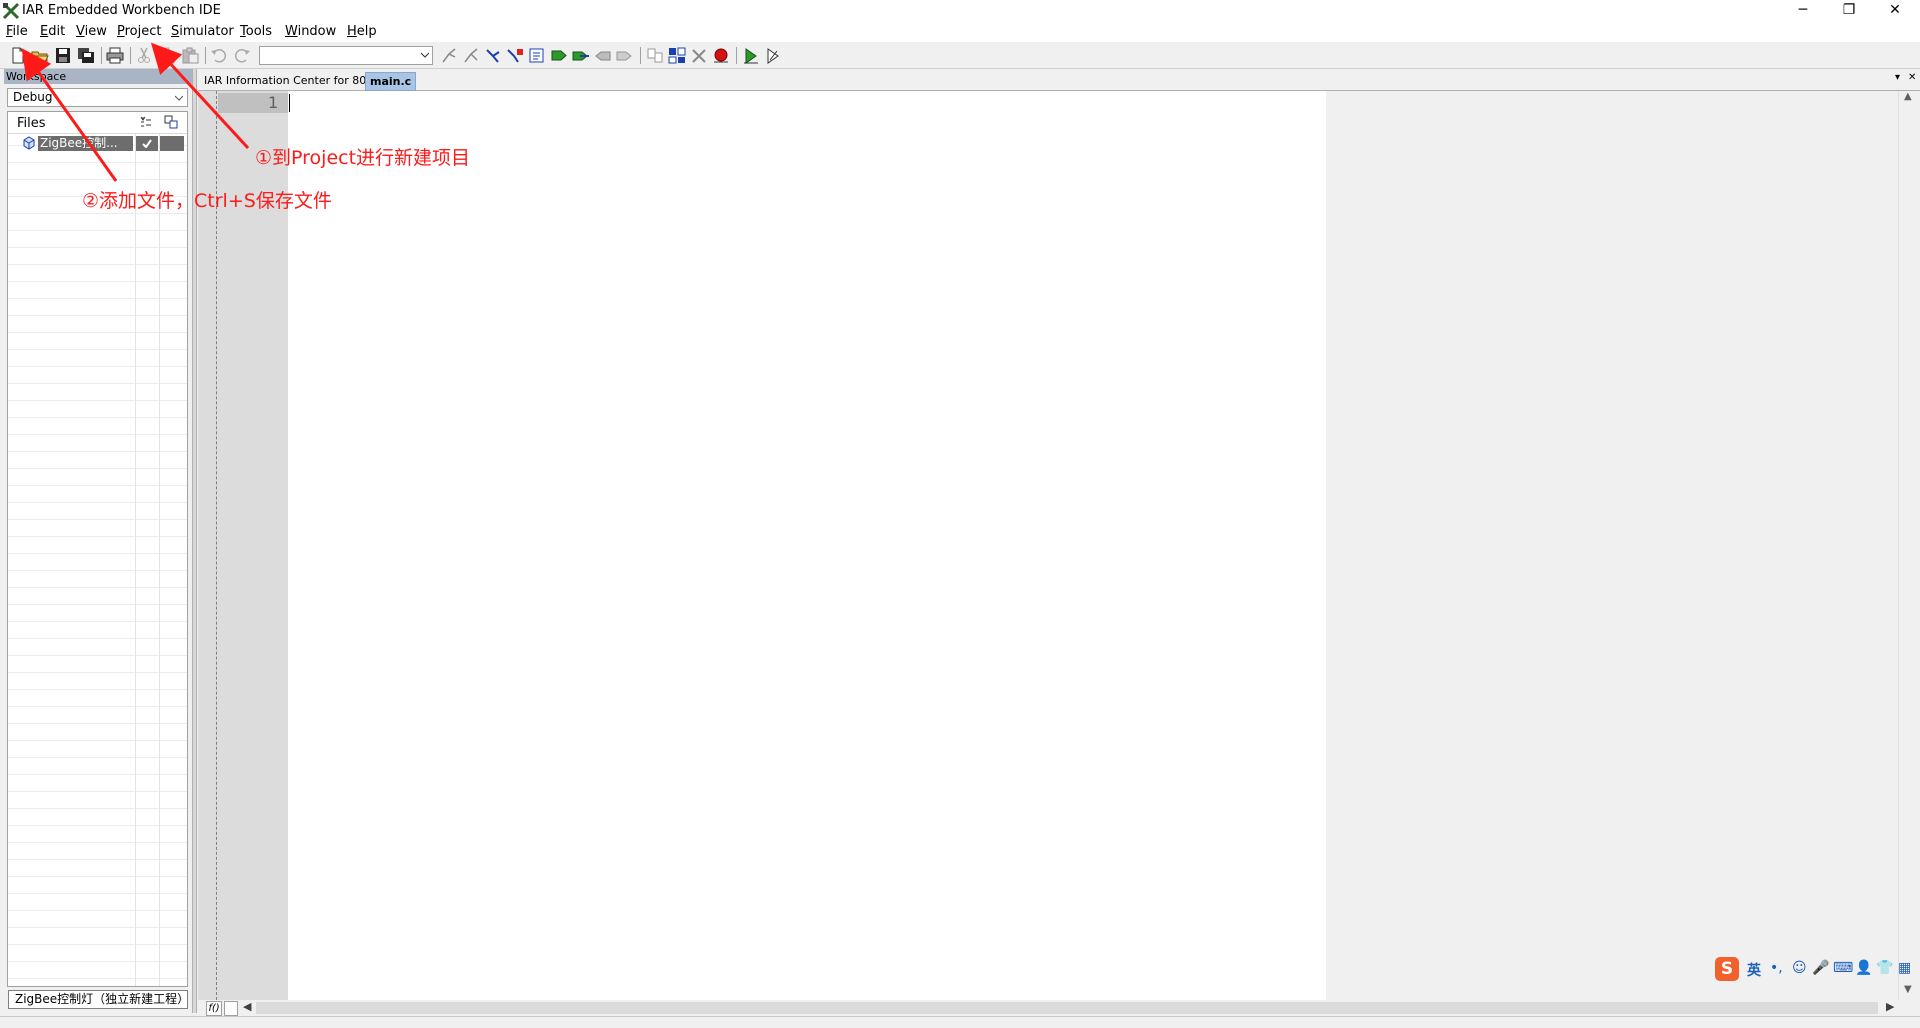  I want to click on microphone-icon: 🎤, so click(1820, 968).